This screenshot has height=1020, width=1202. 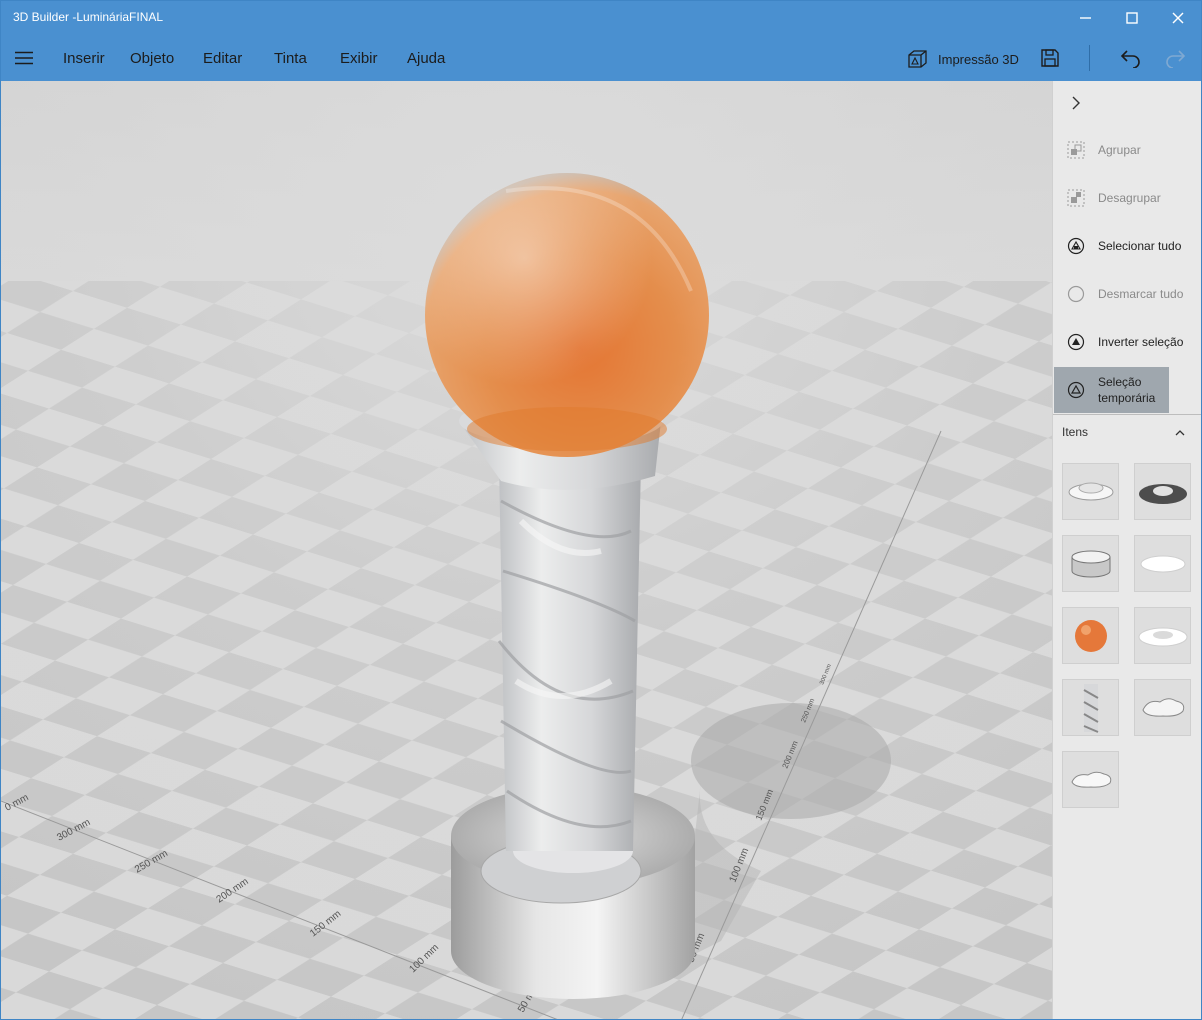 I want to click on panel-divider, so click(x=1127, y=414).